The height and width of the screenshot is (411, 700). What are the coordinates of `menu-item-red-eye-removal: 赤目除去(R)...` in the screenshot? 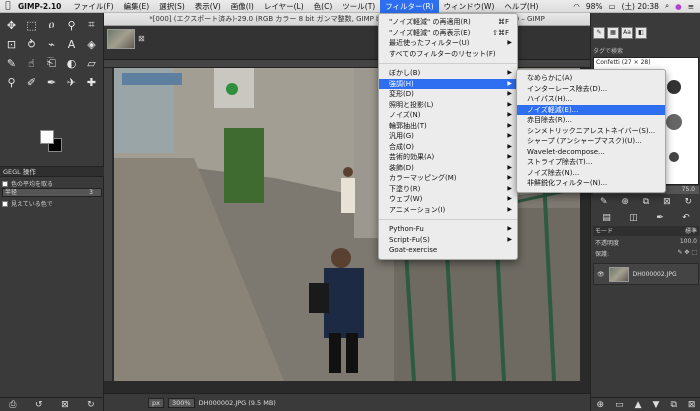 It's located at (591, 120).